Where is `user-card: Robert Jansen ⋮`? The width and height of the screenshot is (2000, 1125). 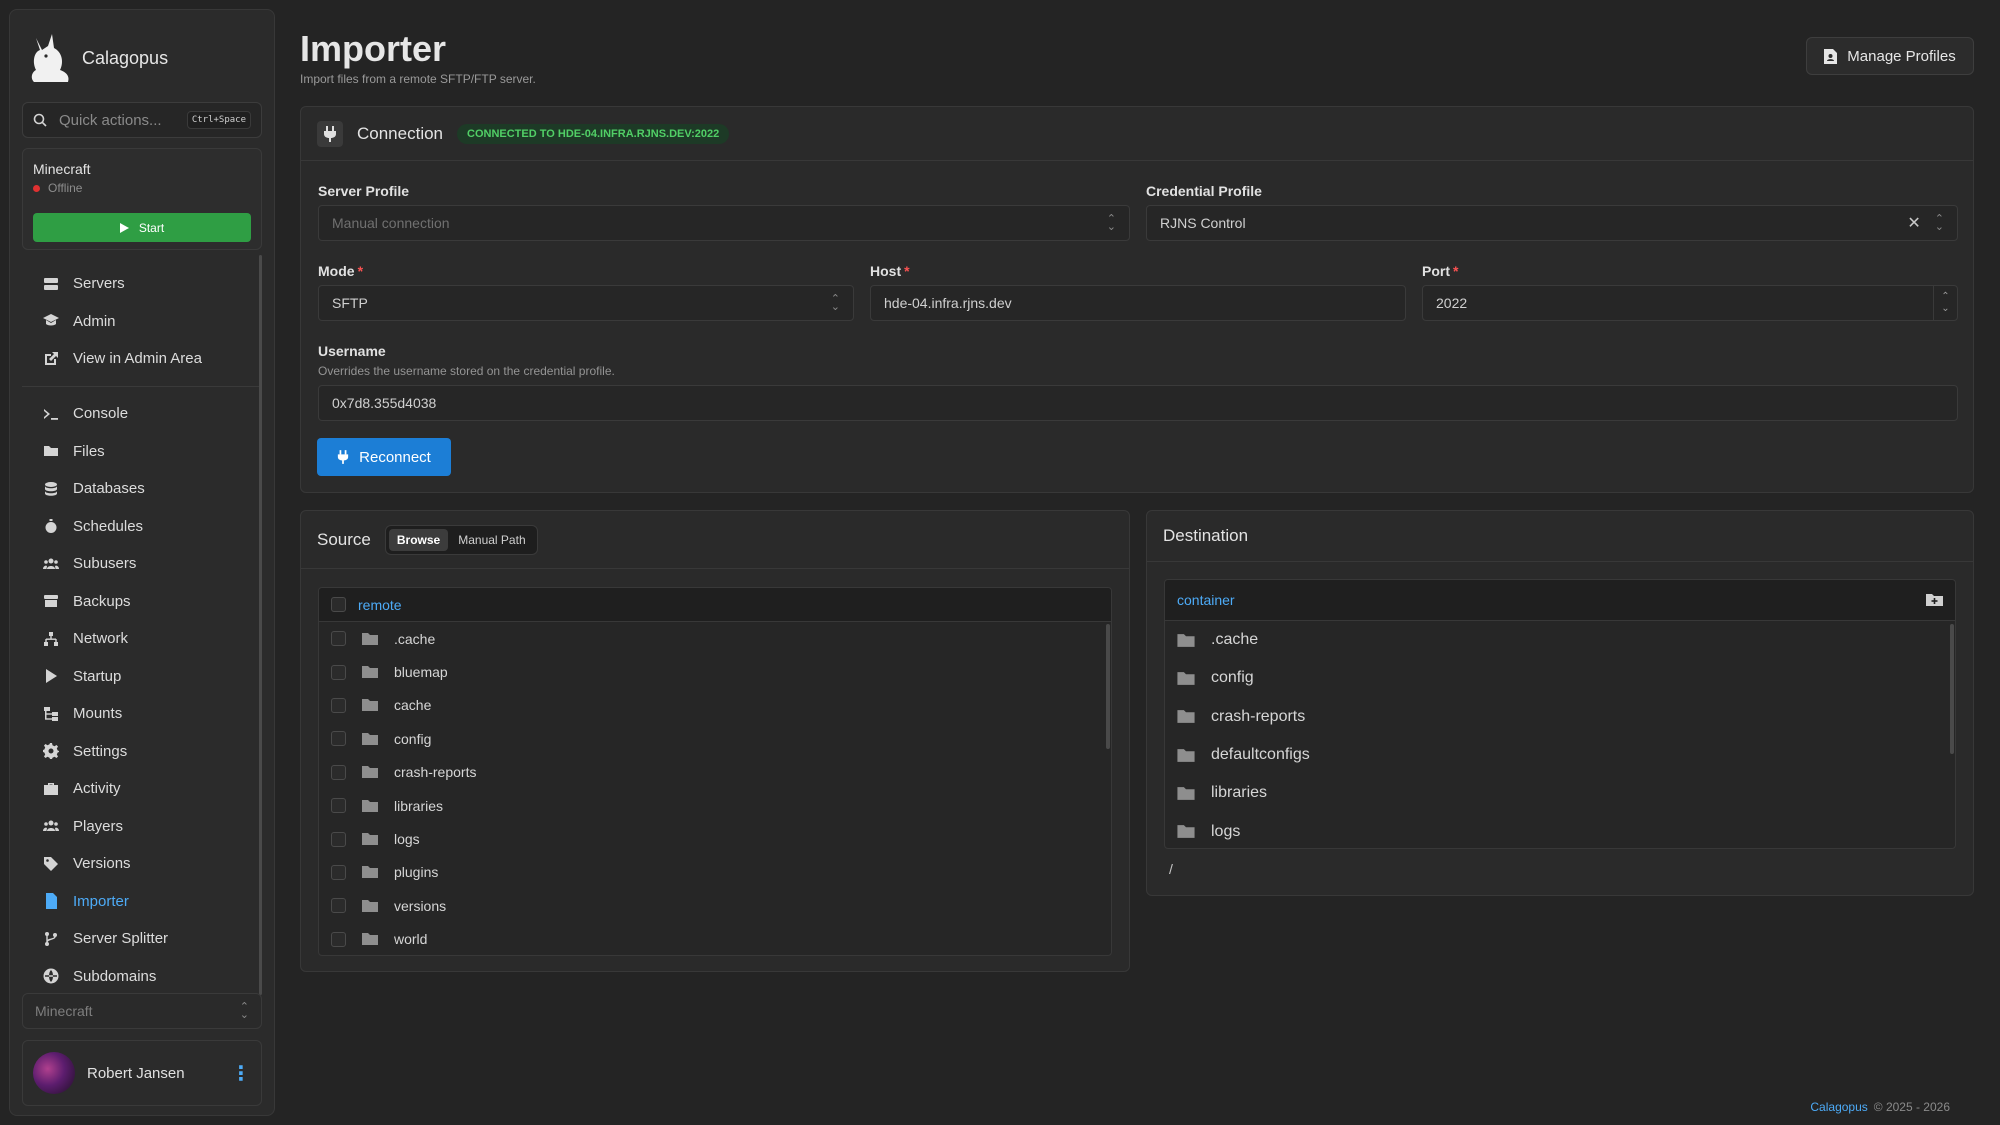
user-card: Robert Jansen ⋮ is located at coordinates (142, 1073).